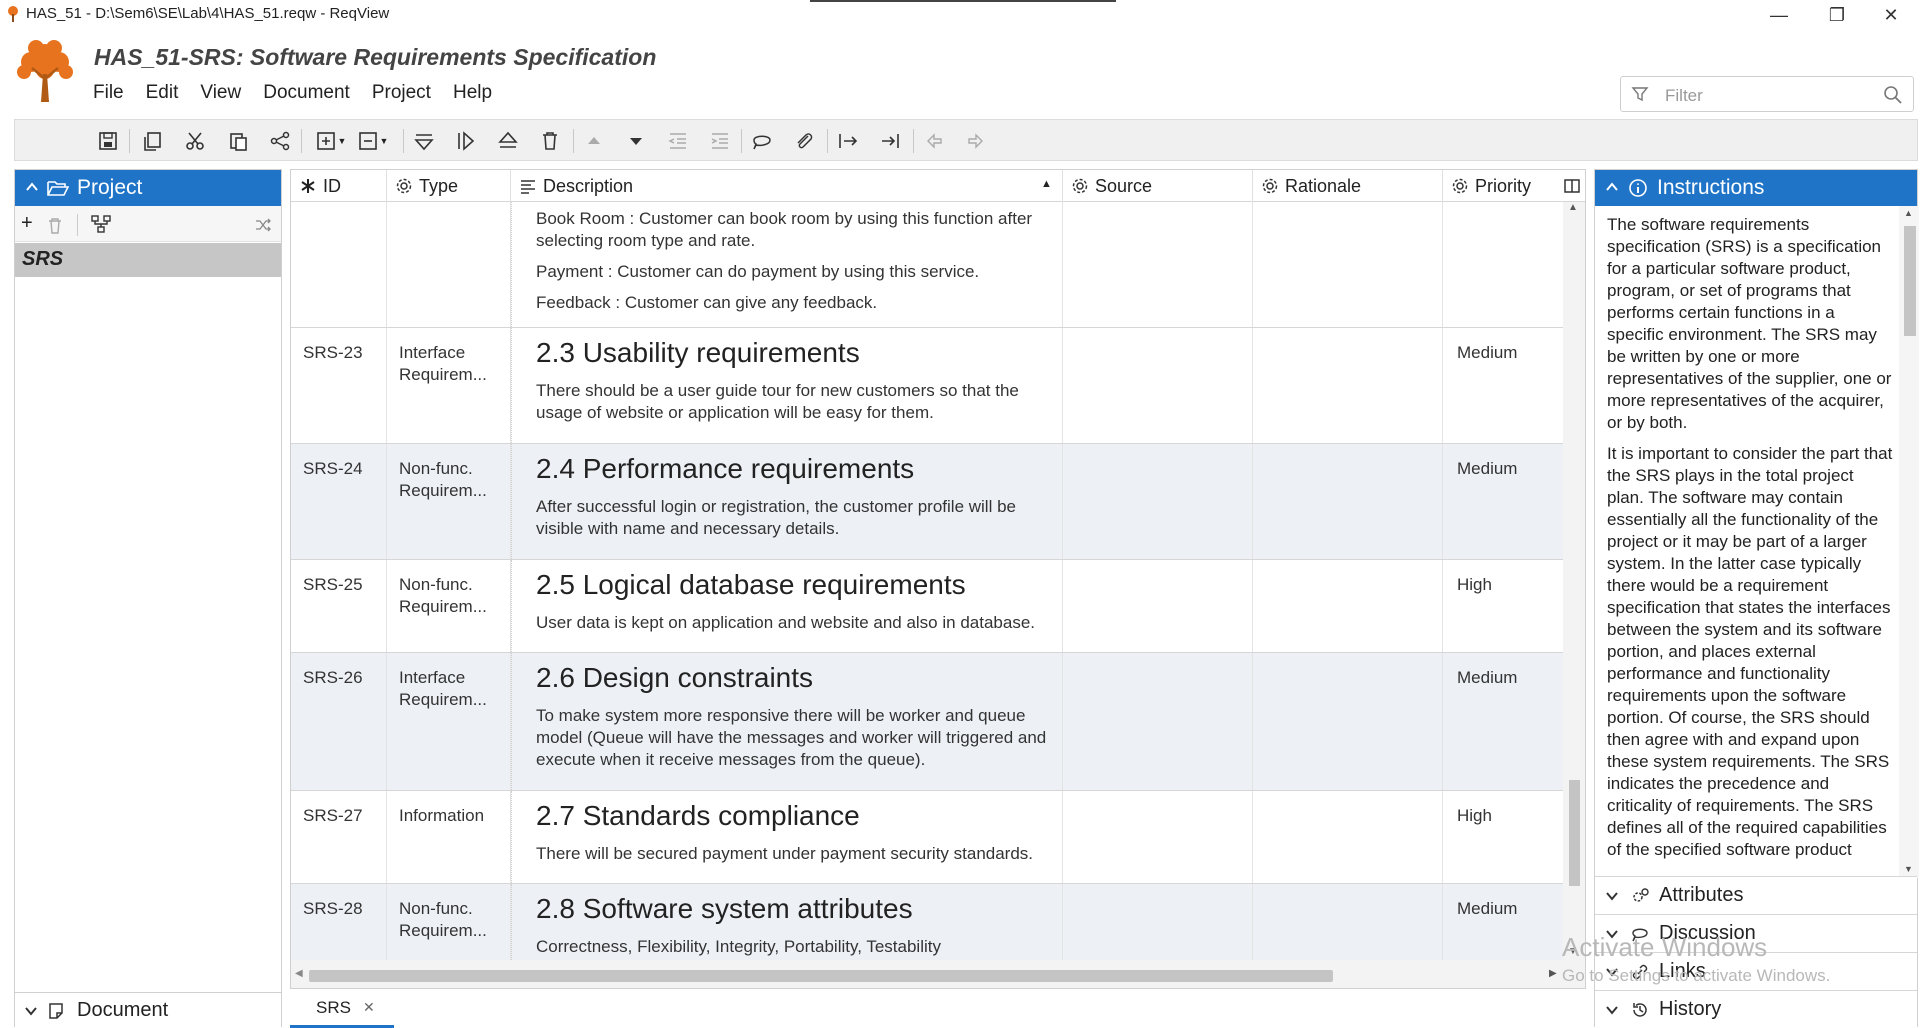 The image size is (1920, 1028). Describe the element at coordinates (339, 501) in the screenshot. I see `cell-id: SRS-24` at that location.